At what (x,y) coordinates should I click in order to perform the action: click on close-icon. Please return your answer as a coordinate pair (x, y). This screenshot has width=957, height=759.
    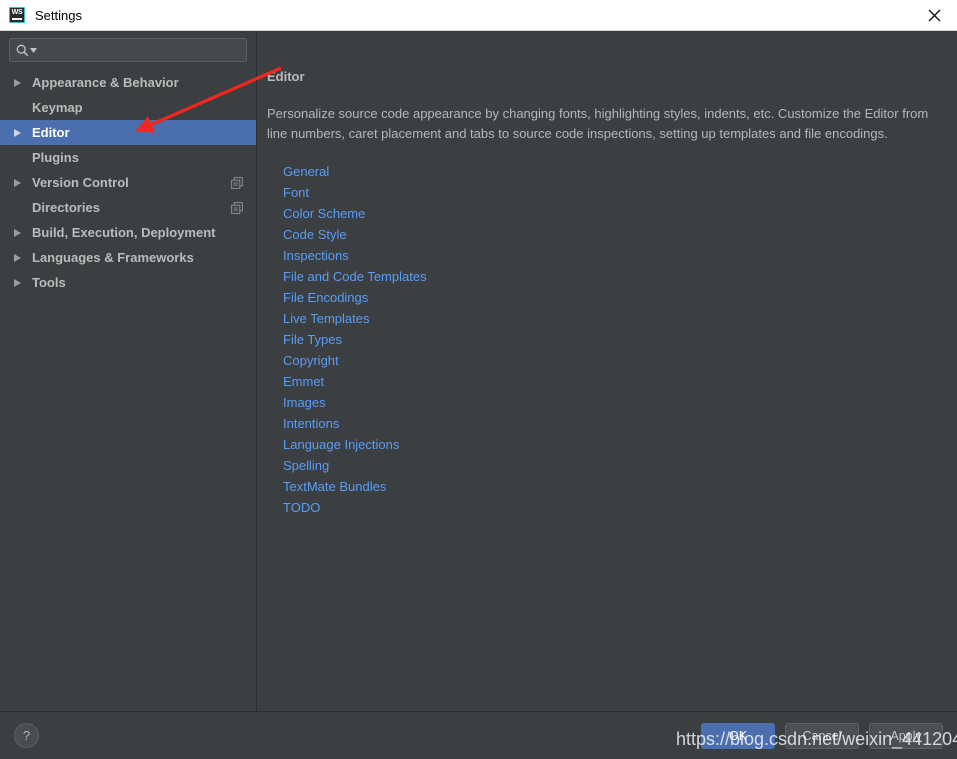
    Looking at the image, I should click on (934, 15).